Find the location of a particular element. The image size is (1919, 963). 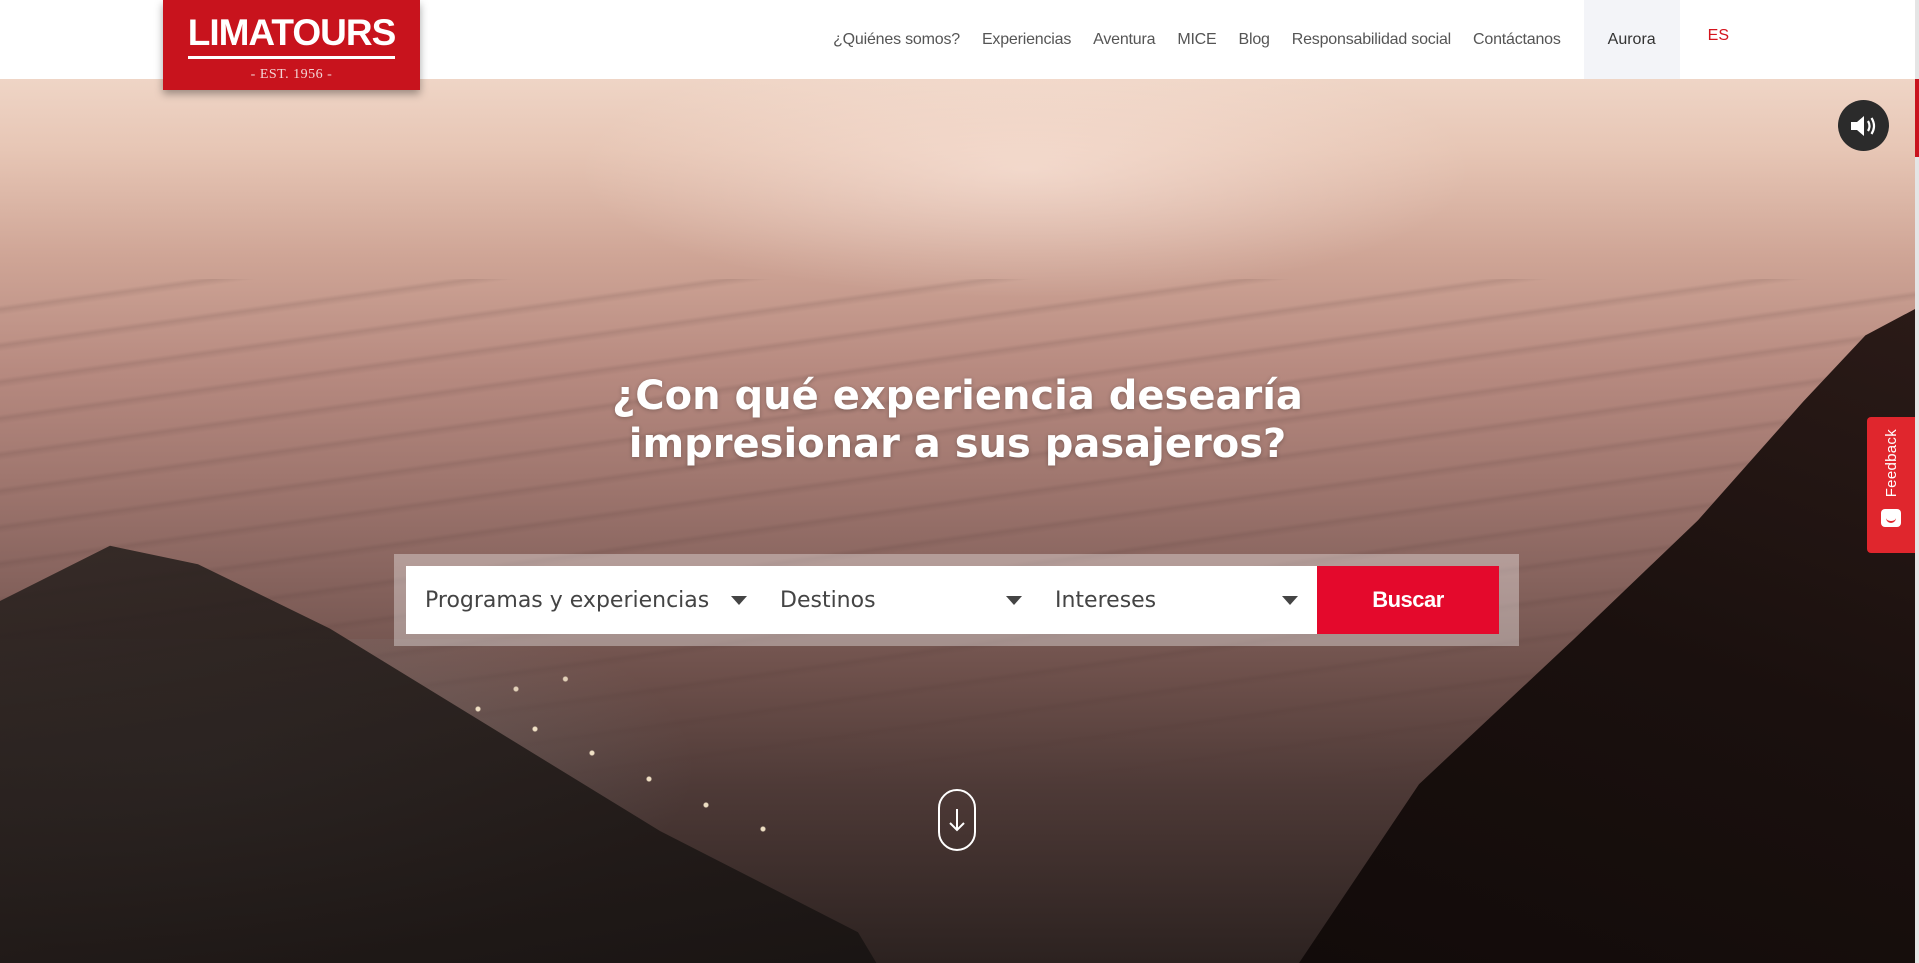

destinos-select: Destinos is located at coordinates (903, 600).